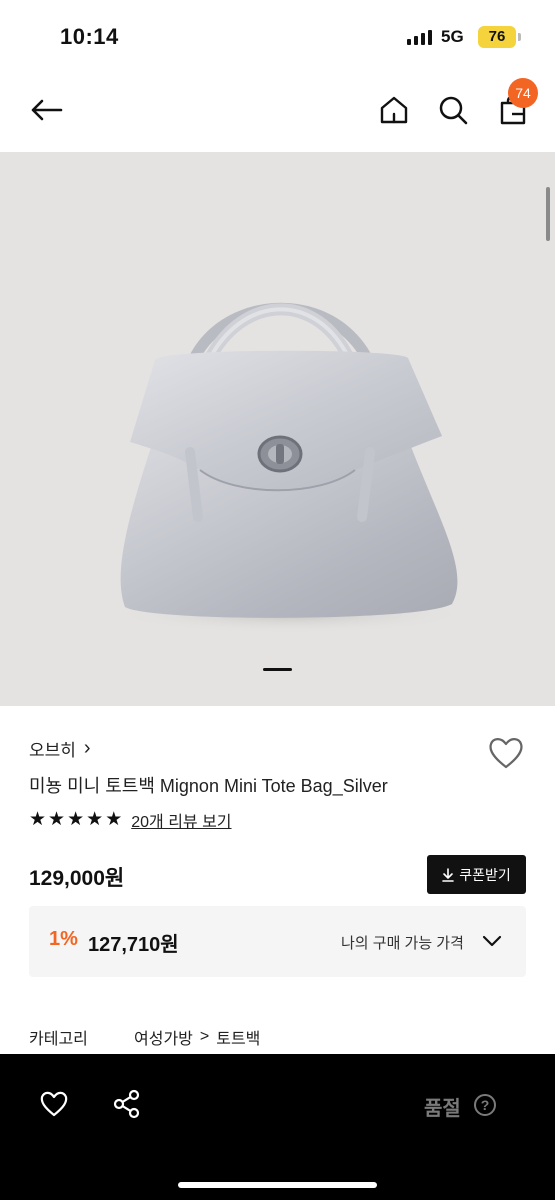 The height and width of the screenshot is (1200, 555). What do you see at coordinates (58, 1039) in the screenshot?
I see `category-label: 카테고리` at bounding box center [58, 1039].